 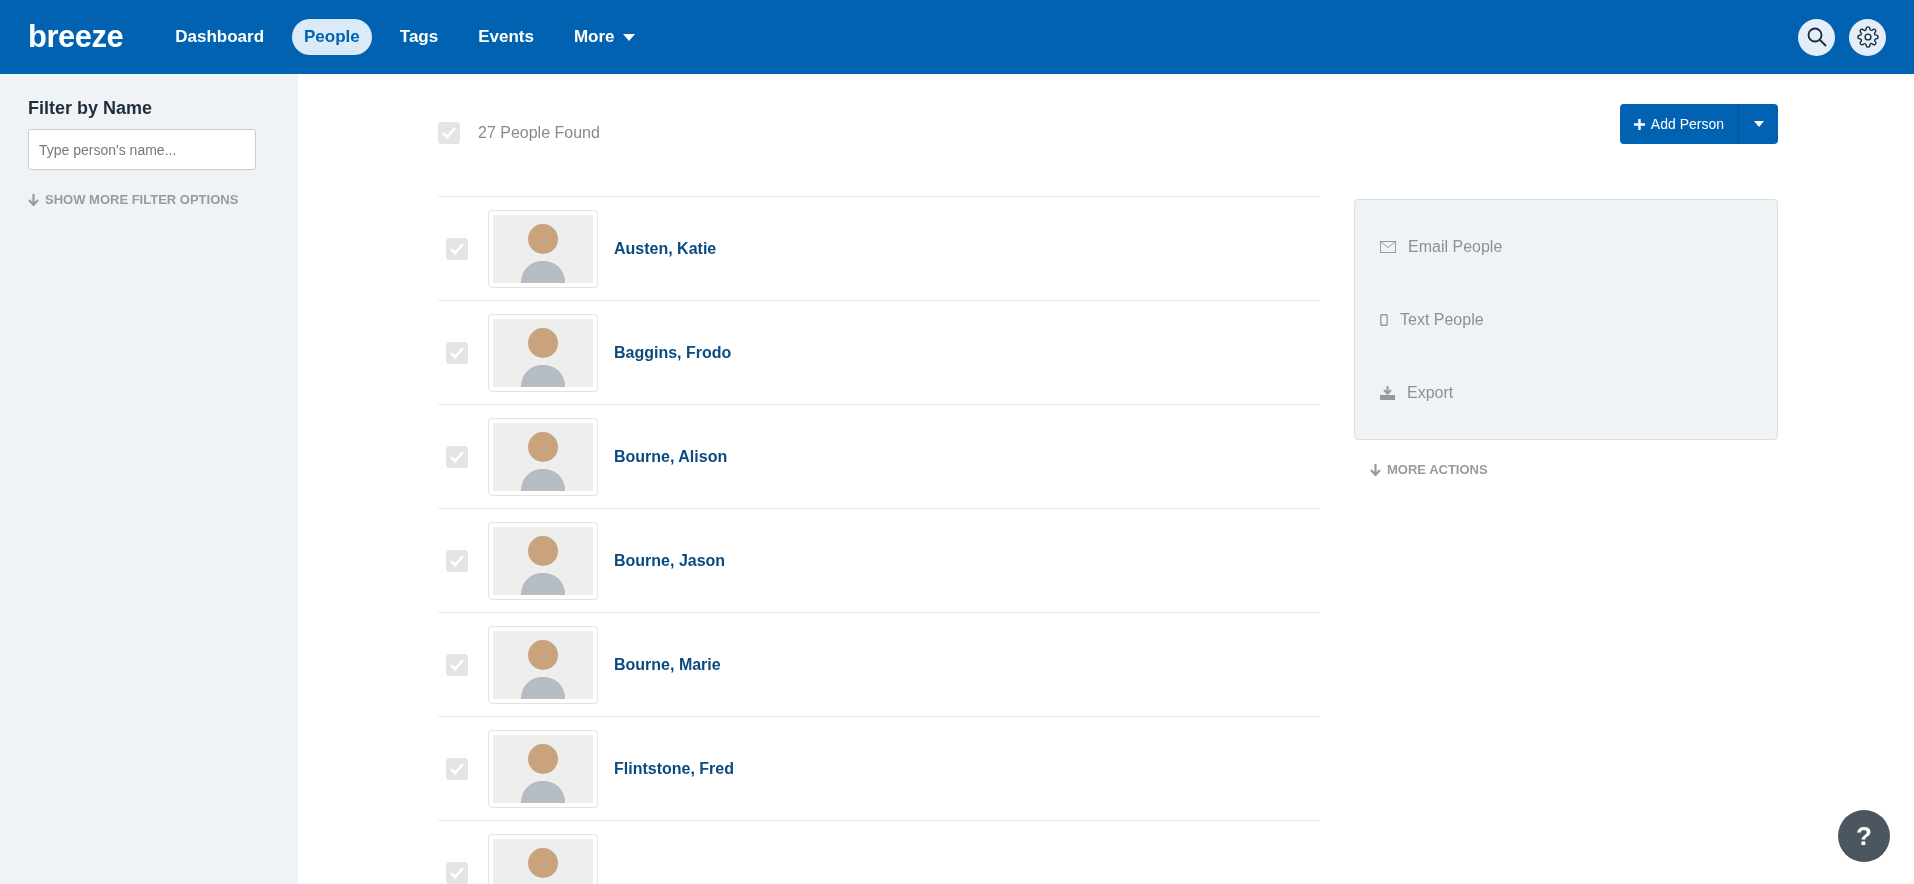 What do you see at coordinates (1639, 124) in the screenshot?
I see `plus-icon` at bounding box center [1639, 124].